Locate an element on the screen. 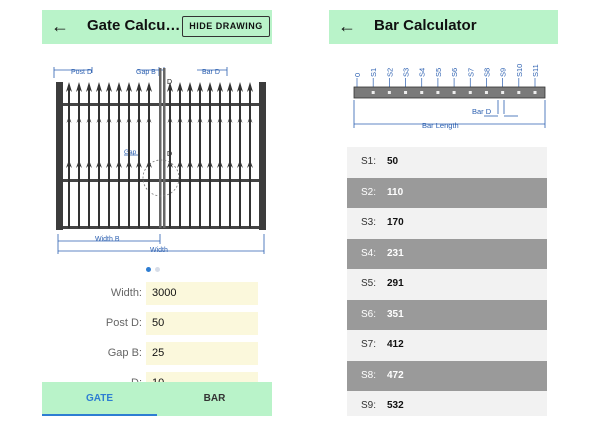  bar-body is located at coordinates (449, 92).